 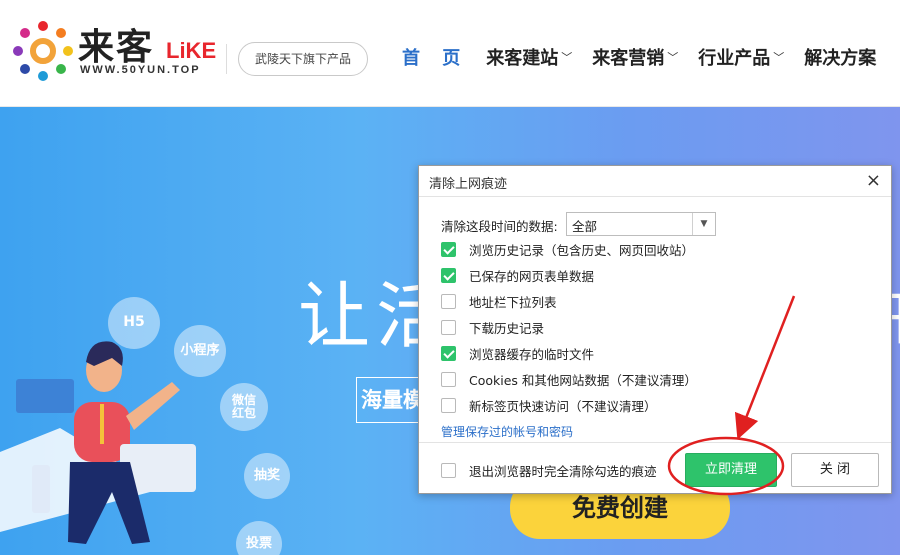 I want to click on option-address-bar-list: 地址栏下拉列表, so click(x=499, y=301).